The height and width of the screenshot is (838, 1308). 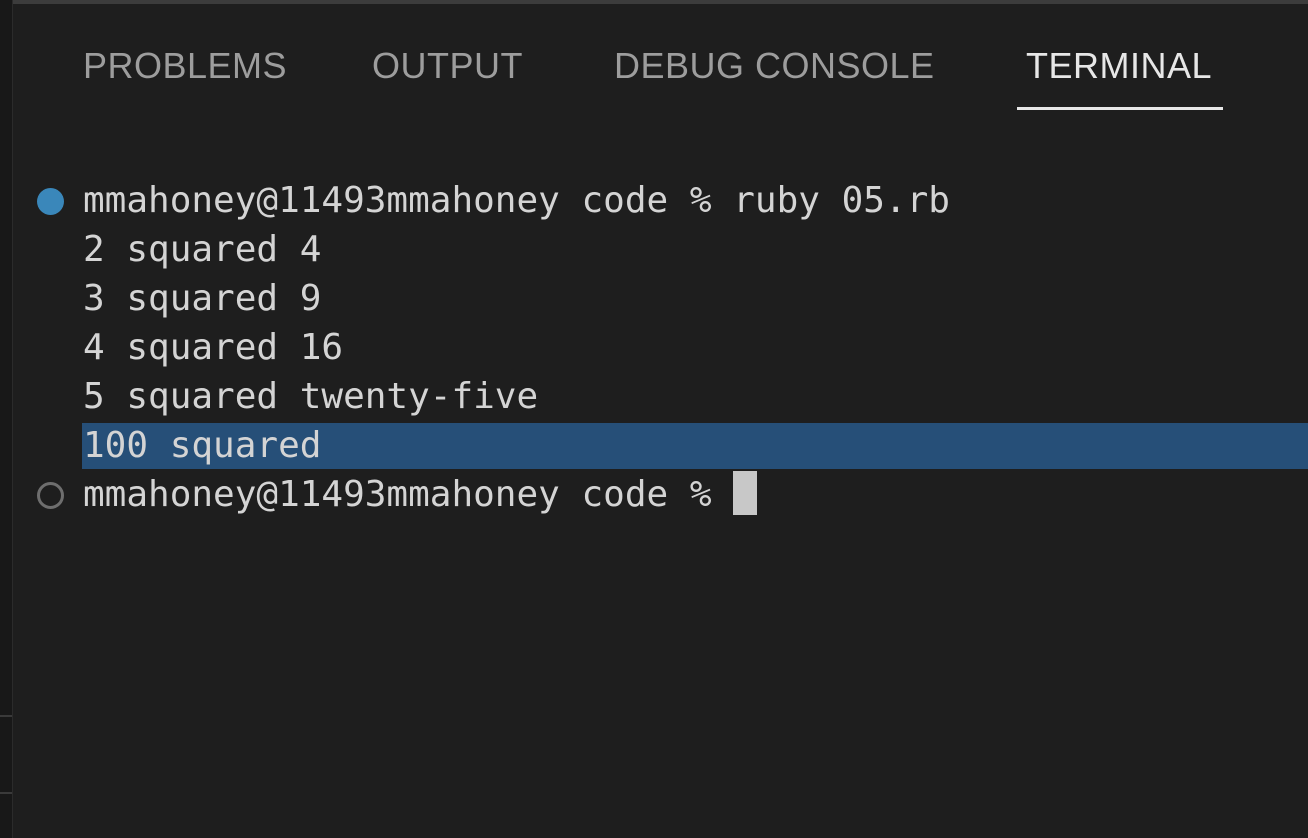 I want to click on tab-problems: PROBLEMS, so click(x=185, y=66).